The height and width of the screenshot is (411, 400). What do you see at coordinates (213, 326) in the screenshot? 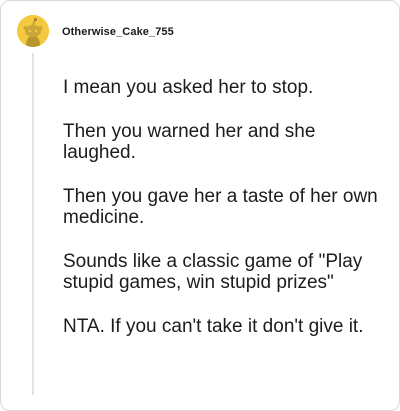
I see `comment-paragraph: NTA. If you can't take it don't give it.` at bounding box center [213, 326].